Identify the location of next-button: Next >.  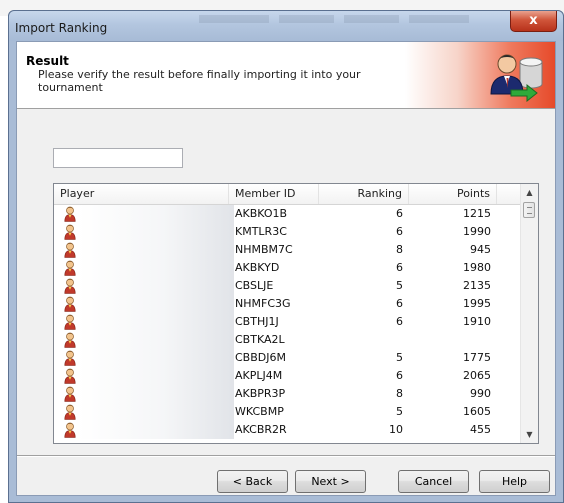
(330, 481).